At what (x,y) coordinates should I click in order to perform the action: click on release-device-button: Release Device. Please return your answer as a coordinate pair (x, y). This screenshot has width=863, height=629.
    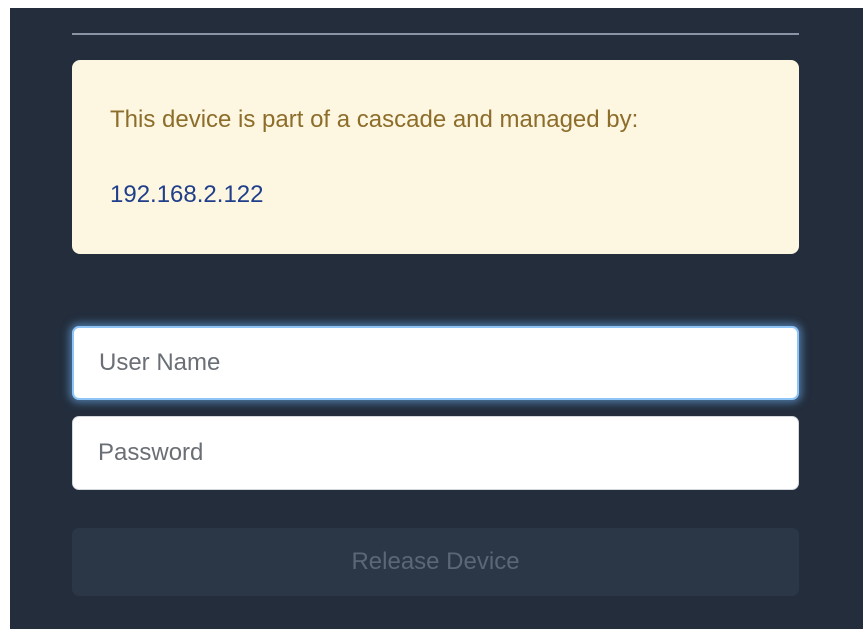
    Looking at the image, I should click on (435, 562).